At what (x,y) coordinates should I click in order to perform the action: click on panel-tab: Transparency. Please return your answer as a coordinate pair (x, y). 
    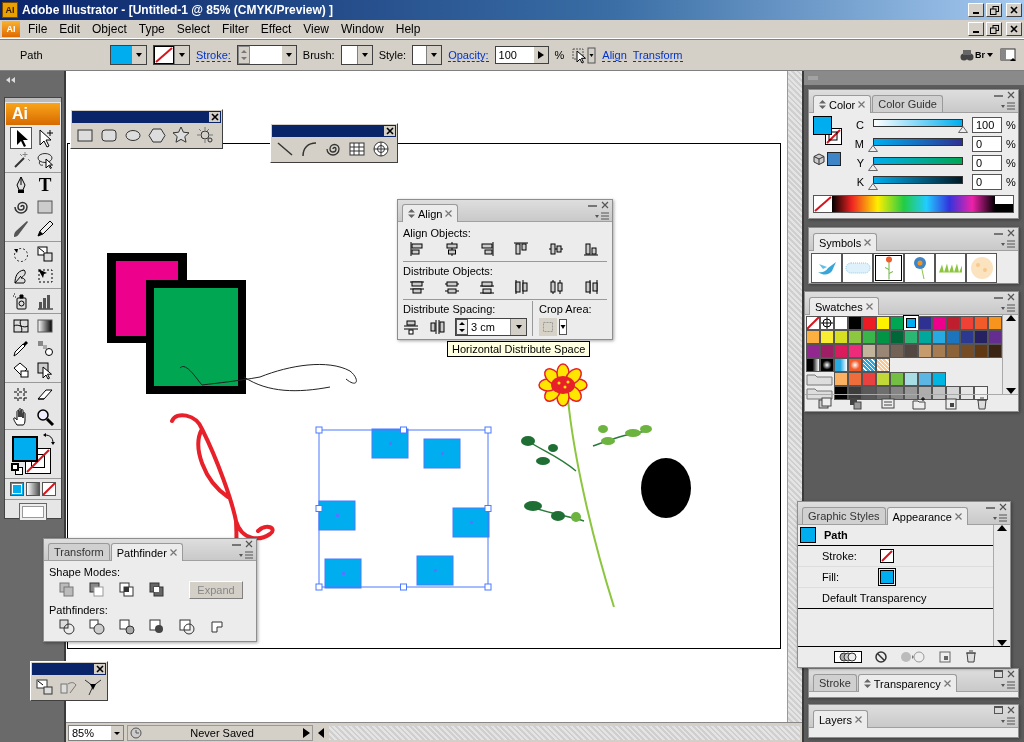
    Looking at the image, I should click on (907, 683).